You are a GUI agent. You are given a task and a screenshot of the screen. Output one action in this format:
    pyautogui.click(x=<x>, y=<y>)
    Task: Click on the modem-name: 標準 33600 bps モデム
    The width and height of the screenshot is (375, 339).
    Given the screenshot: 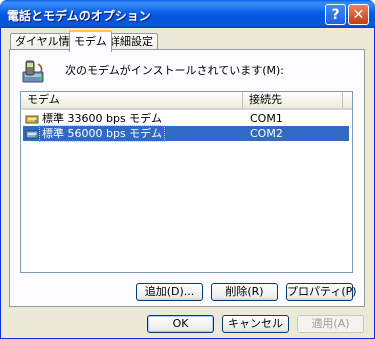 What is the action you would take?
    pyautogui.click(x=102, y=118)
    